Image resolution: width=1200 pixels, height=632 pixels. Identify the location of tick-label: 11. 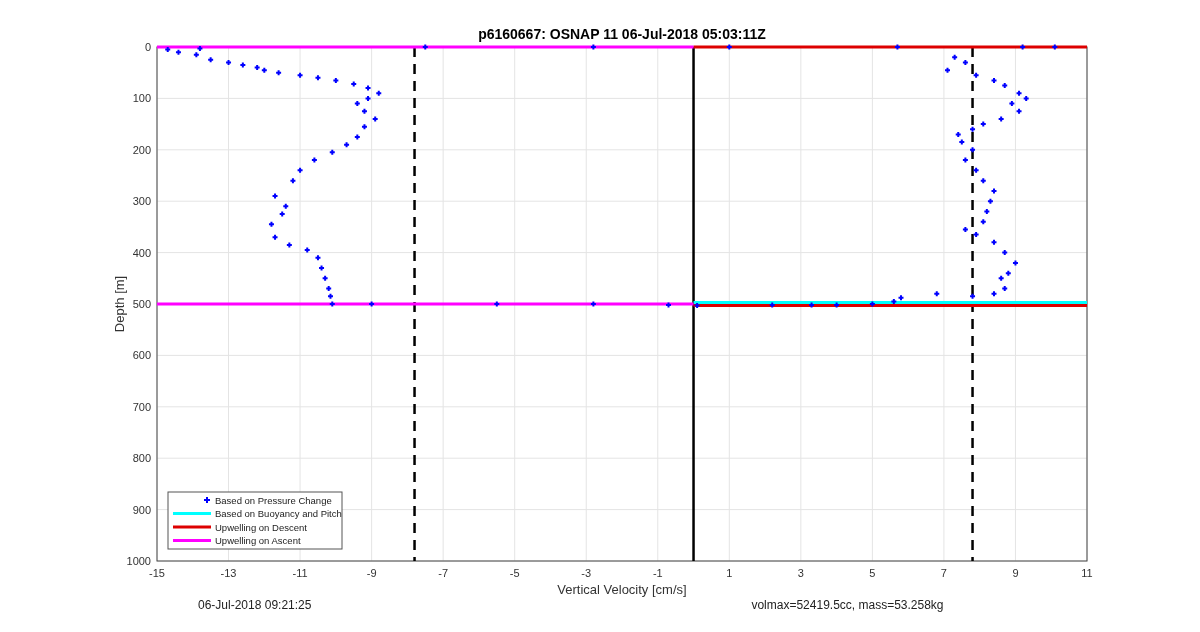
(1087, 573).